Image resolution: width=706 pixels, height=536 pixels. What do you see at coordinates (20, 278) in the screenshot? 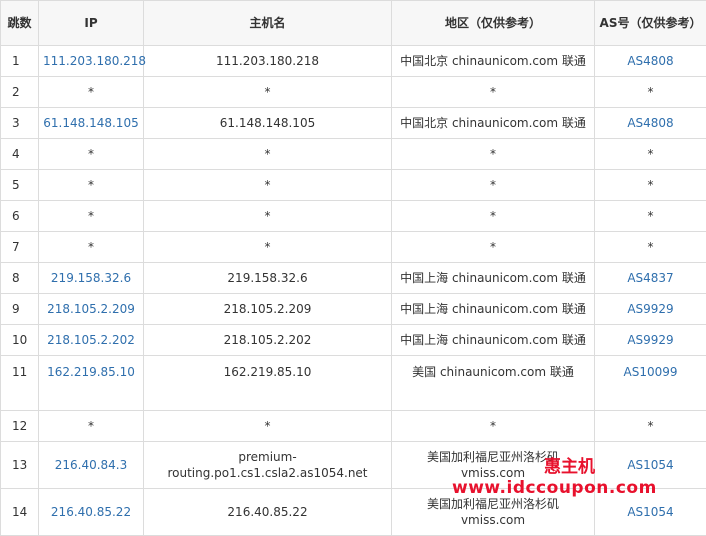
I see `hop-number: 8` at bounding box center [20, 278].